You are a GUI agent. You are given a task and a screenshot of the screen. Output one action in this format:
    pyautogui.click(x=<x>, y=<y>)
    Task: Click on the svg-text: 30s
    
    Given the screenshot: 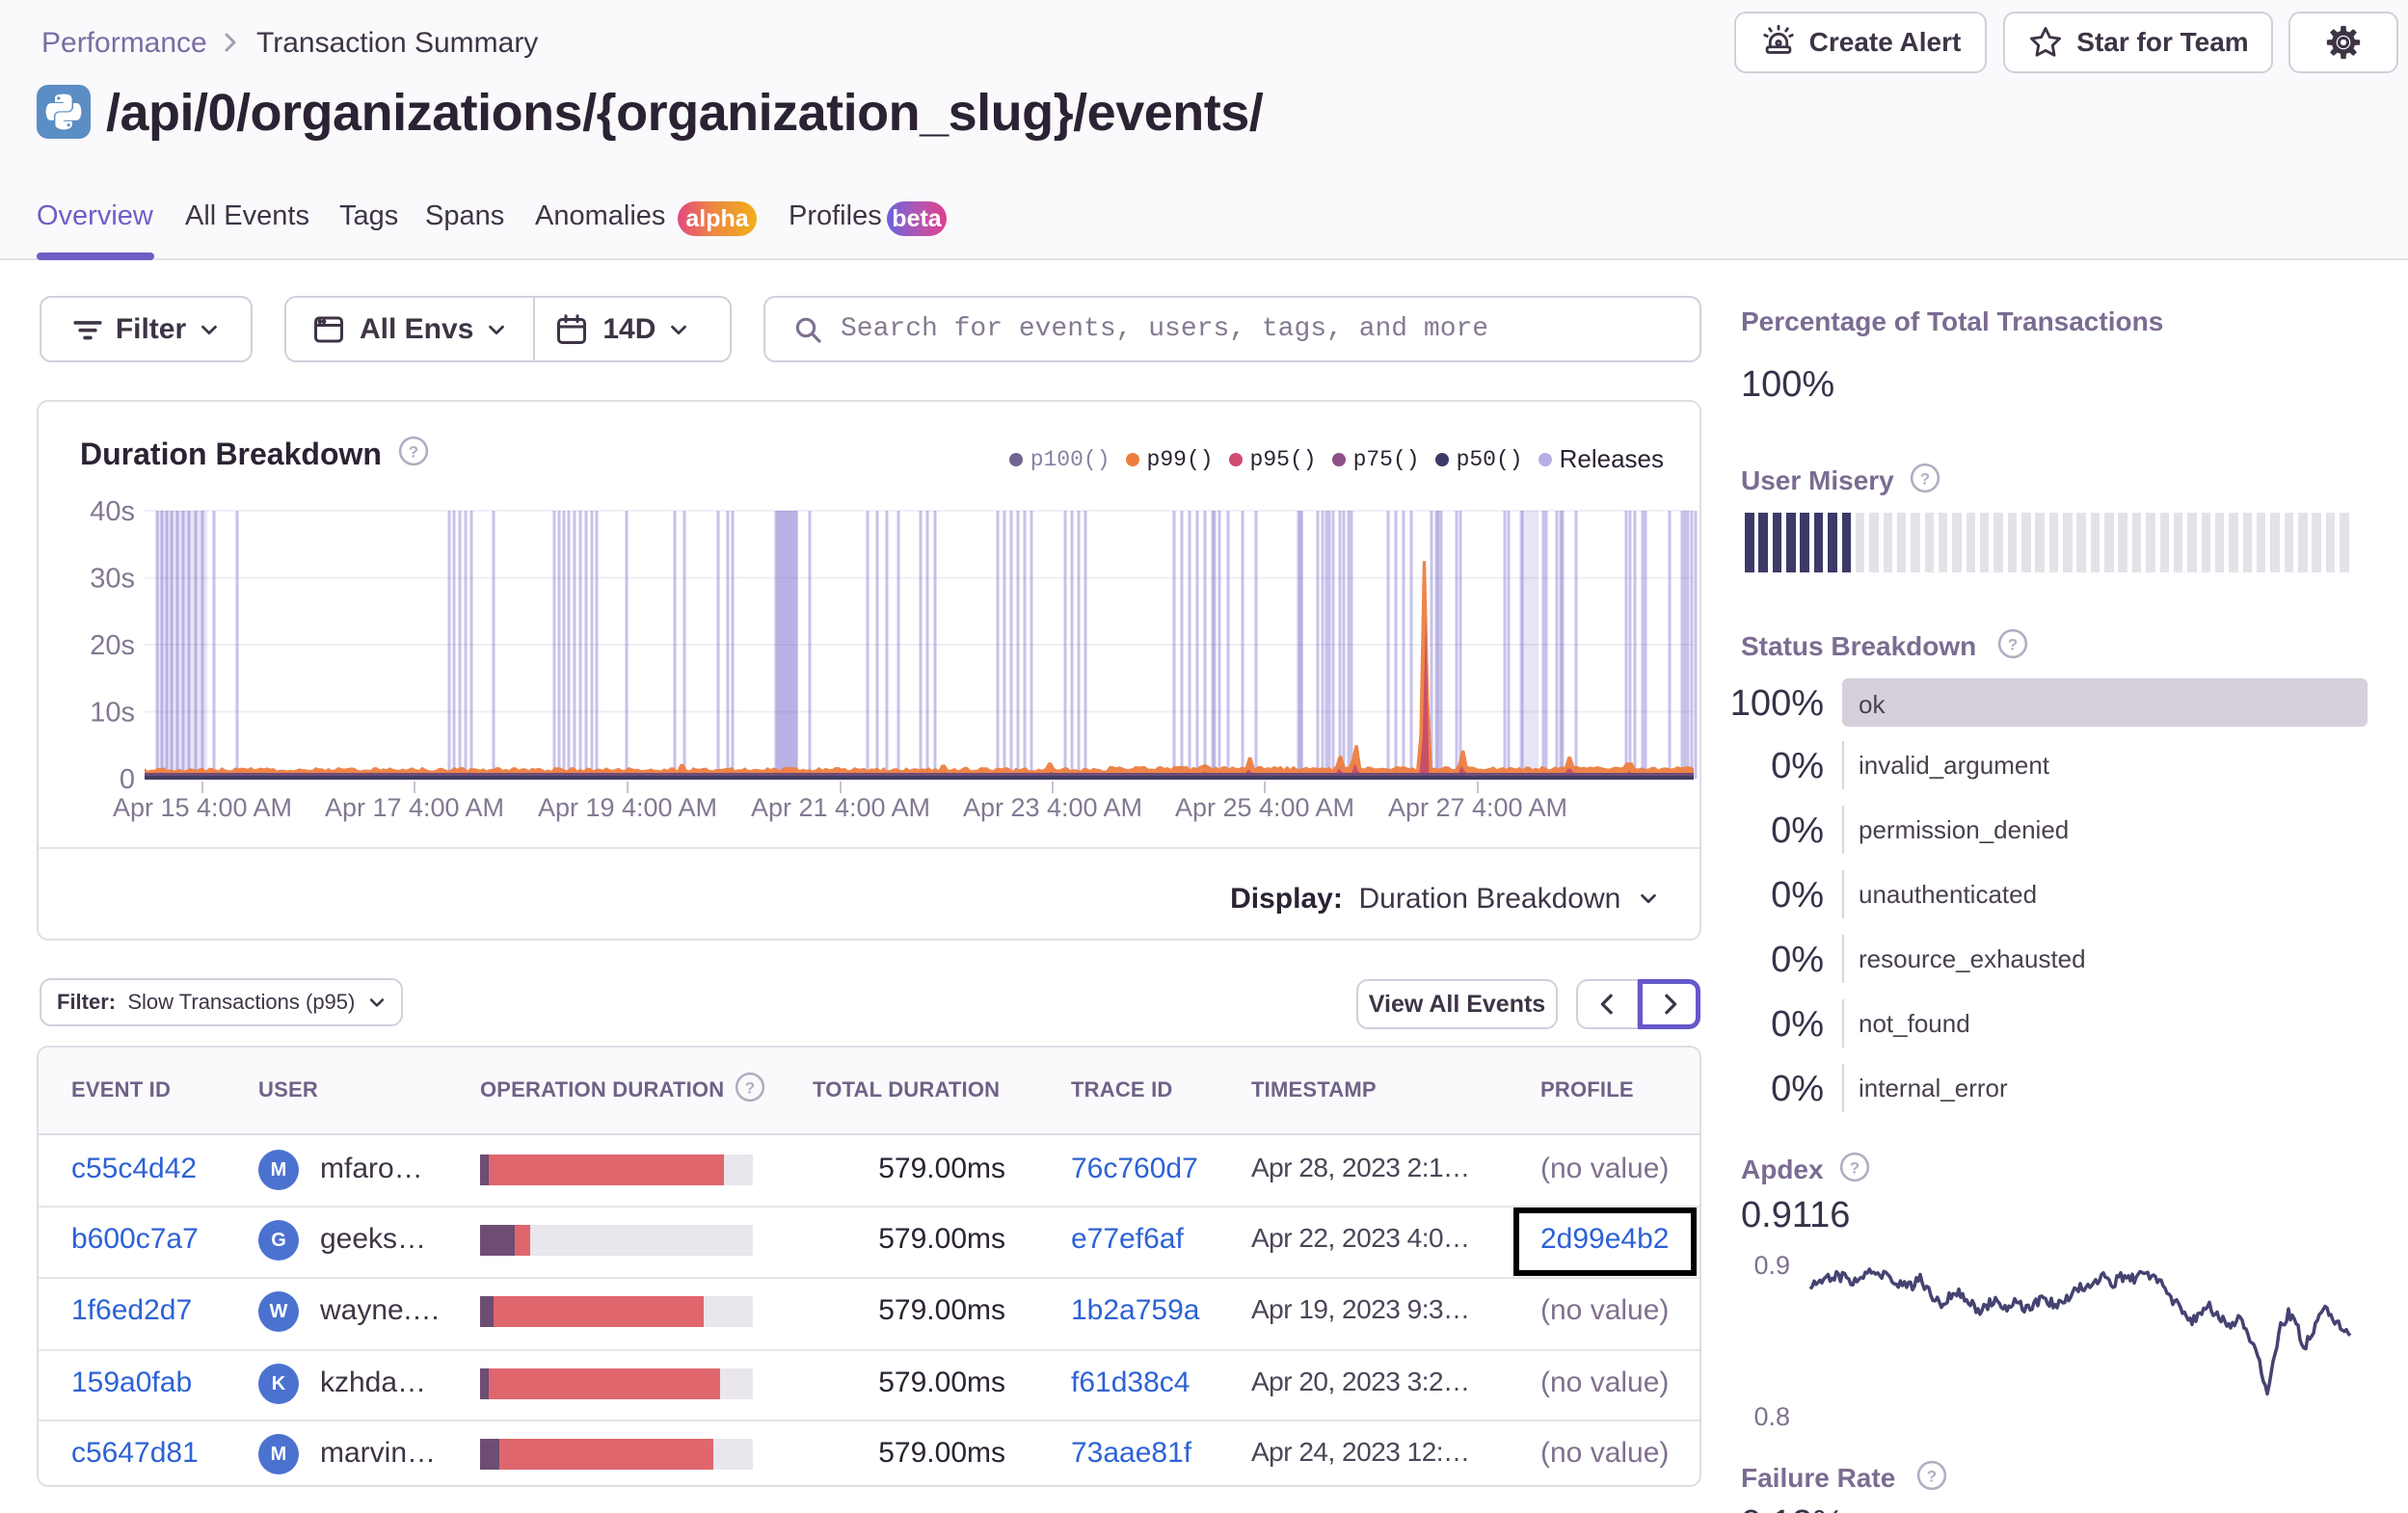 What is the action you would take?
    pyautogui.click(x=112, y=579)
    